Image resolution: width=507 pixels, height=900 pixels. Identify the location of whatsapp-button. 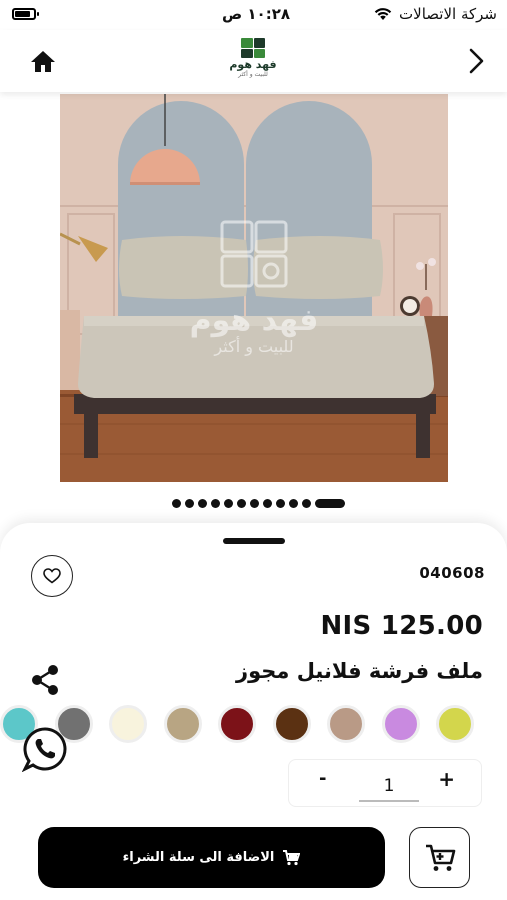
(44, 749).